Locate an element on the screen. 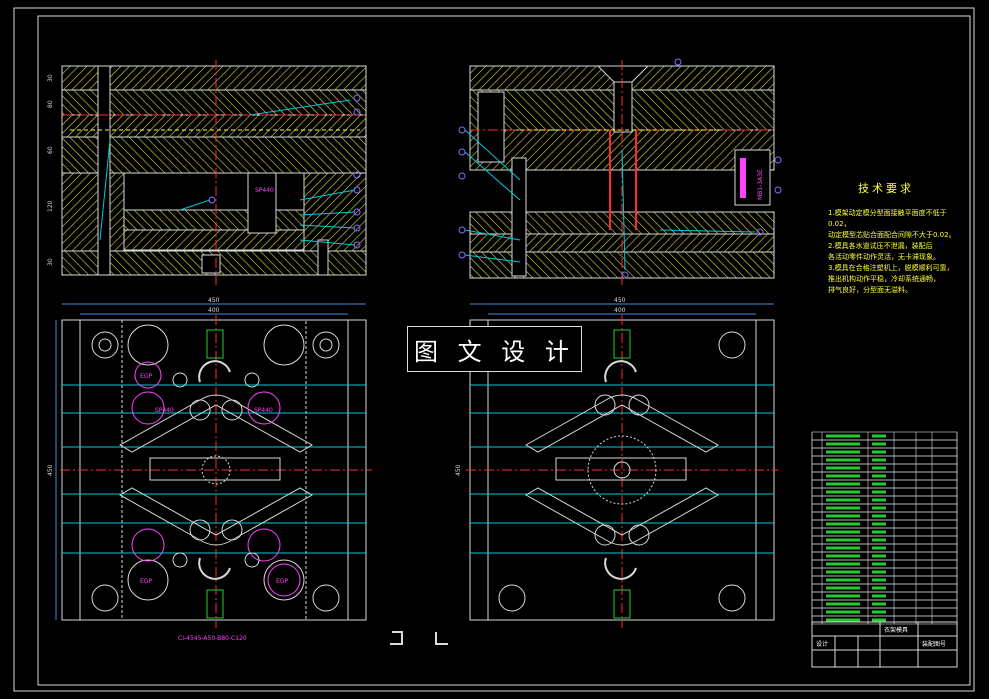 The height and width of the screenshot is (699, 989). dim-right-overall: 450 is located at coordinates (620, 300).